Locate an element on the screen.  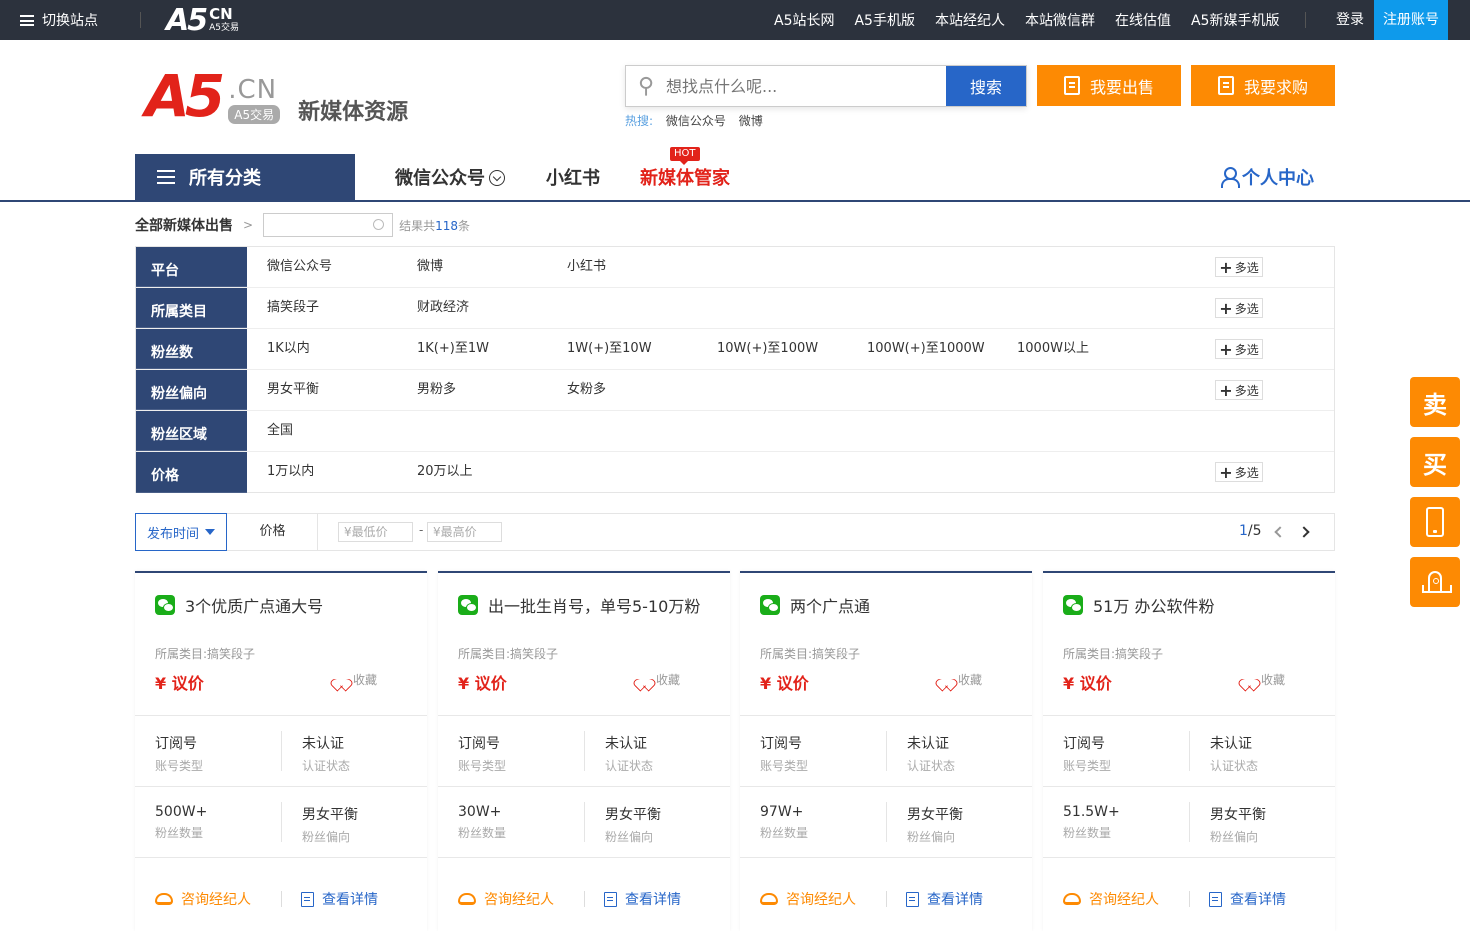
switch-site-label: 切换站点 is located at coordinates (70, 21).